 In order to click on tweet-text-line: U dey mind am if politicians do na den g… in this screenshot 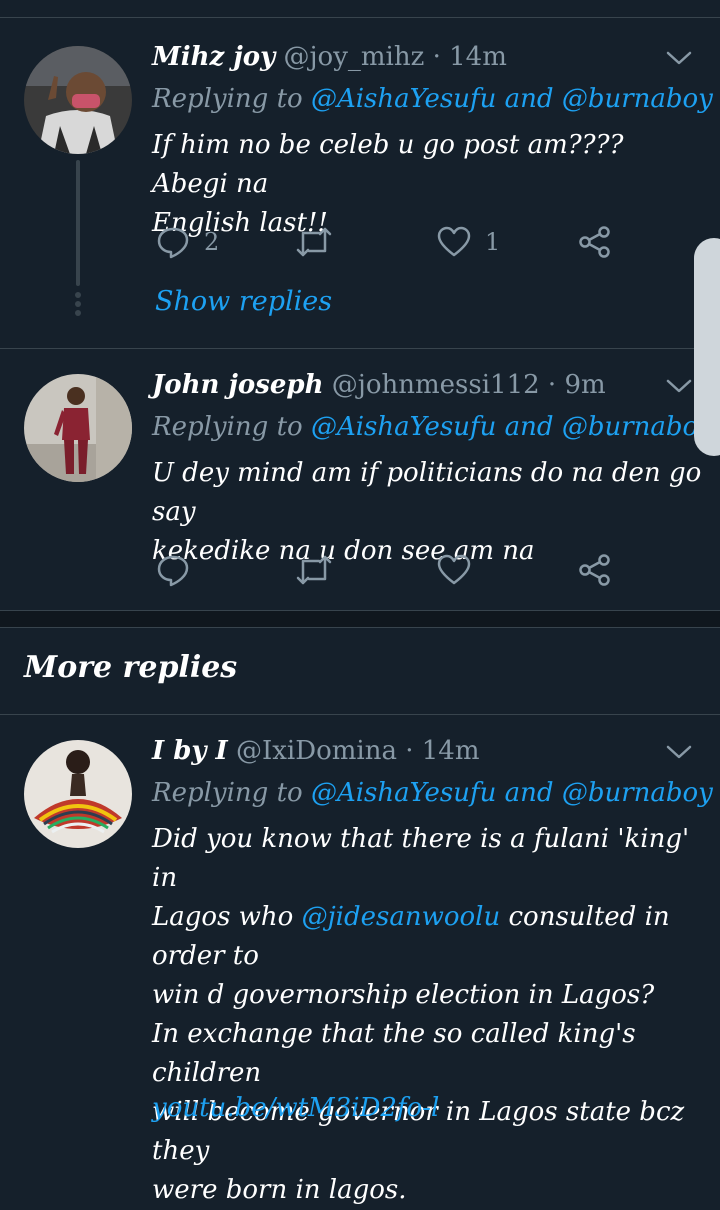, I will do `click(427, 492)`.